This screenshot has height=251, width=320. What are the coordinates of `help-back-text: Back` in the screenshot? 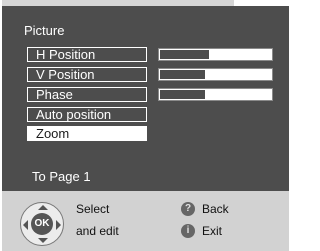 It's located at (215, 209).